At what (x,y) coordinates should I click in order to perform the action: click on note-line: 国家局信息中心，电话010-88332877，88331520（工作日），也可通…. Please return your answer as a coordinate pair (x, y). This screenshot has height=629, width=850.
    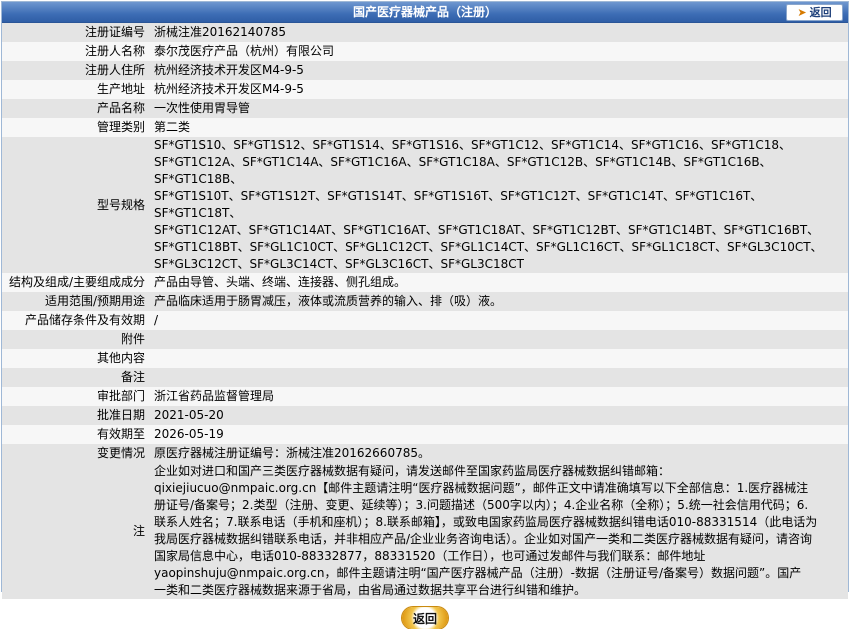
    Looking at the image, I should click on (430, 556).